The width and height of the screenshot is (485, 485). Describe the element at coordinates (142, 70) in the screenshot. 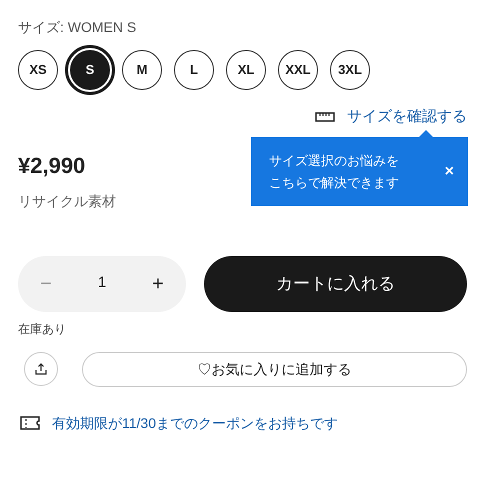

I see `size-option: M` at that location.